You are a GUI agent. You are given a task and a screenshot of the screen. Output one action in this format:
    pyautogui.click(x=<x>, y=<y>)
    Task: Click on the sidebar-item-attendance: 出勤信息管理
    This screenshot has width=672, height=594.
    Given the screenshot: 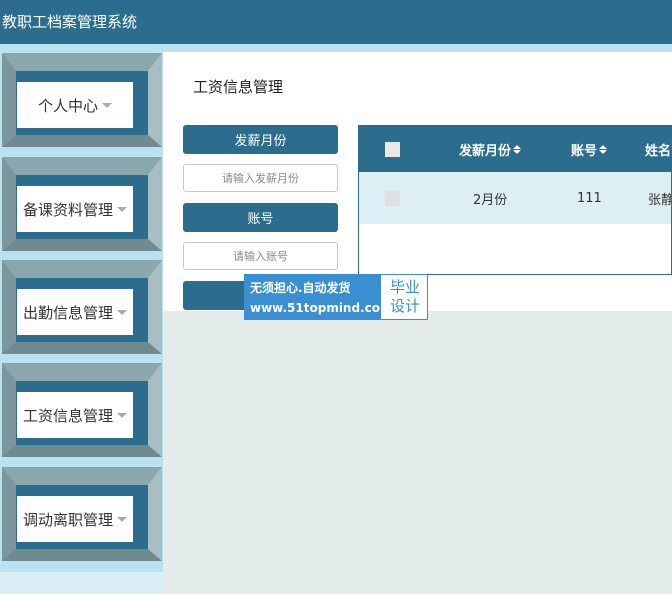 What is the action you would take?
    pyautogui.click(x=81, y=306)
    